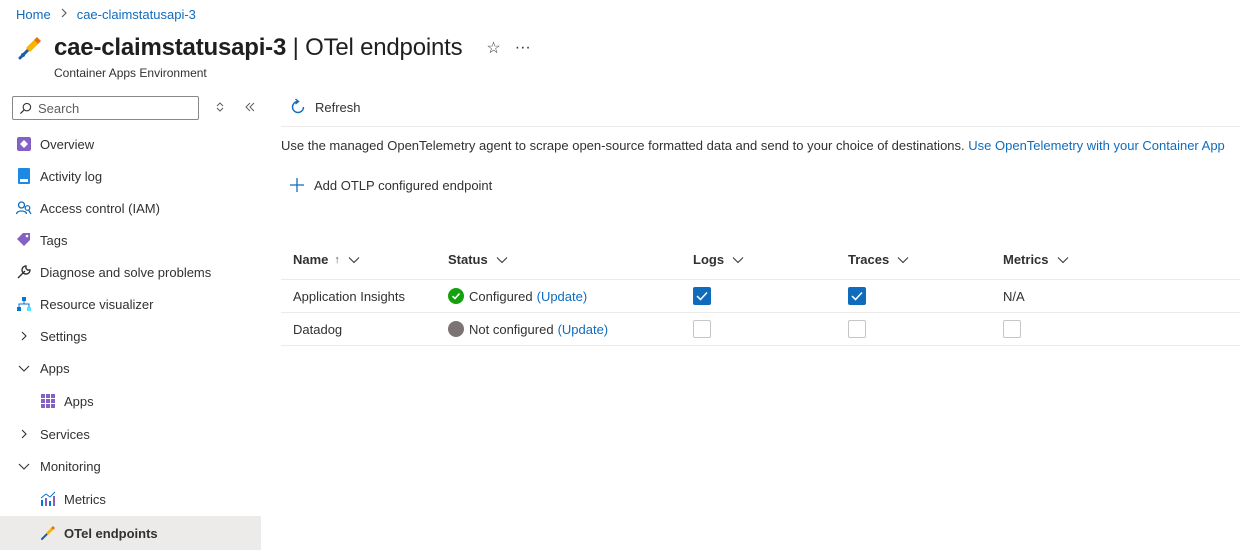  I want to click on expand-collapse-icon, so click(220, 108).